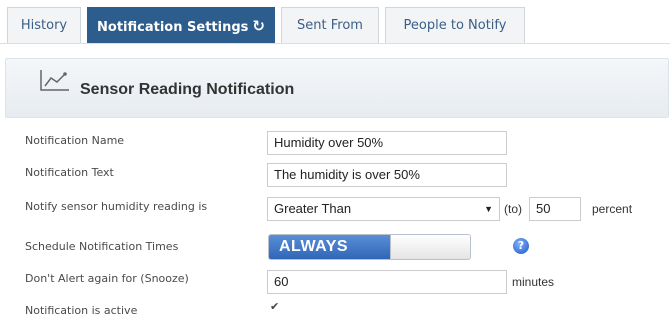 Image resolution: width=670 pixels, height=322 pixels. I want to click on tab-sent-from-label: Sent From, so click(330, 25).